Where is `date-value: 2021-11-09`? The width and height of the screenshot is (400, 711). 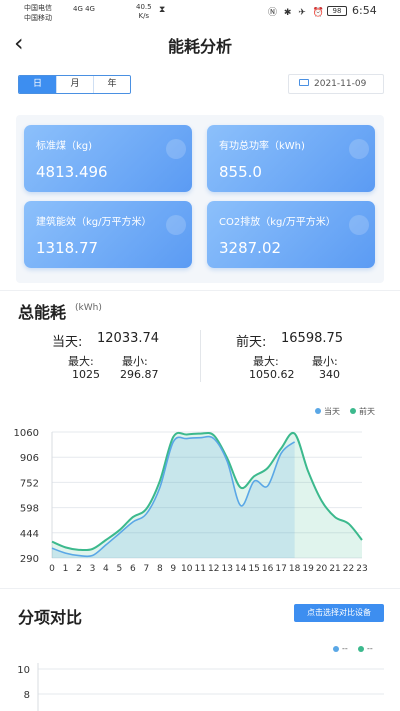 date-value: 2021-11-09 is located at coordinates (340, 84).